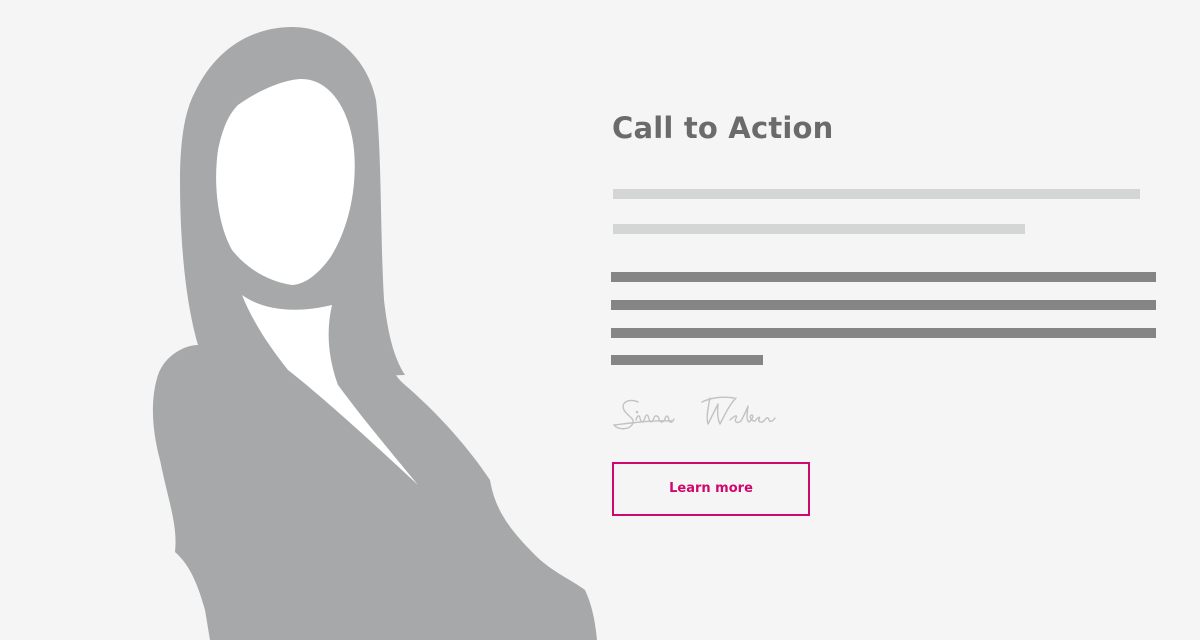 The width and height of the screenshot is (1200, 640). What do you see at coordinates (694, 413) in the screenshot?
I see `signature-image` at bounding box center [694, 413].